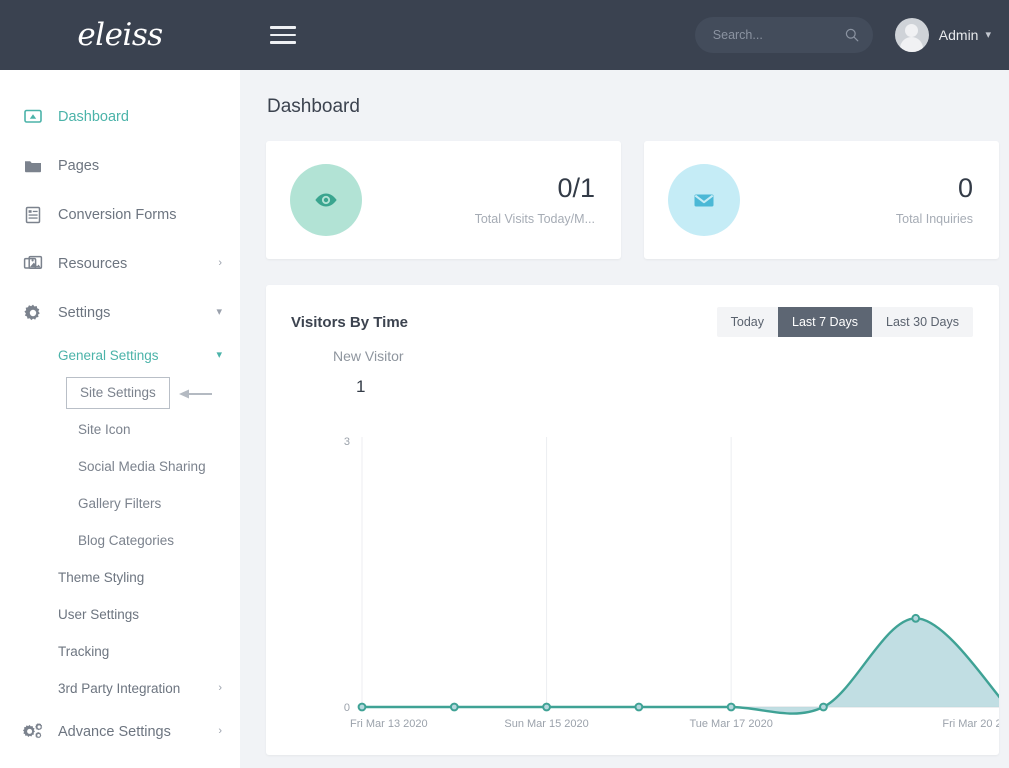  I want to click on stat-card: 0 Total Inquiries, so click(821, 200).